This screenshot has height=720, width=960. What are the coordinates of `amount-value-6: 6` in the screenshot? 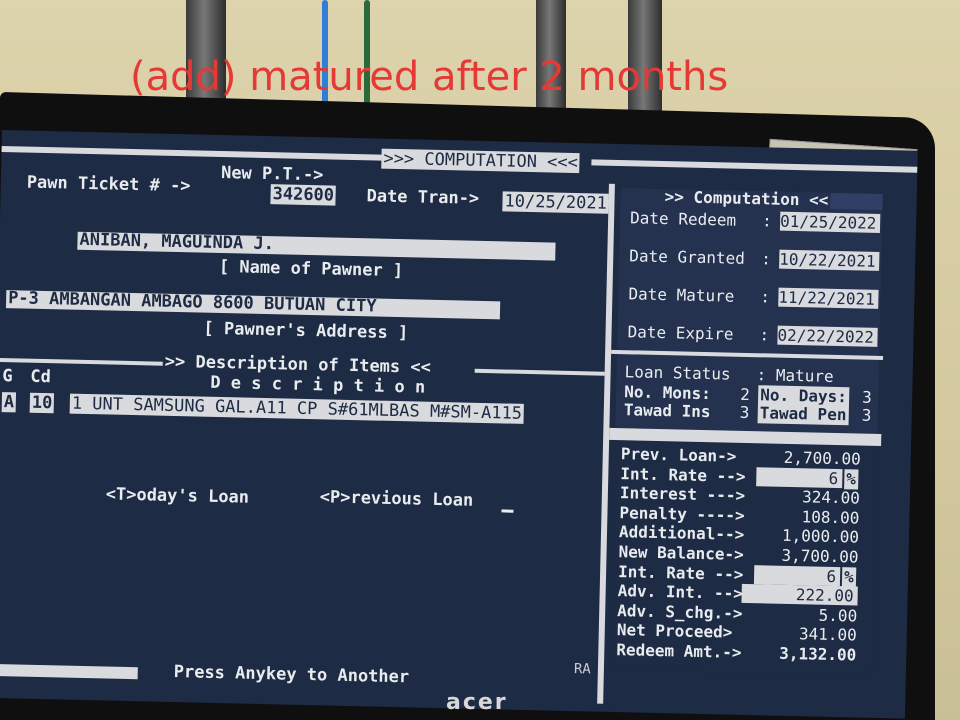 It's located at (797, 576).